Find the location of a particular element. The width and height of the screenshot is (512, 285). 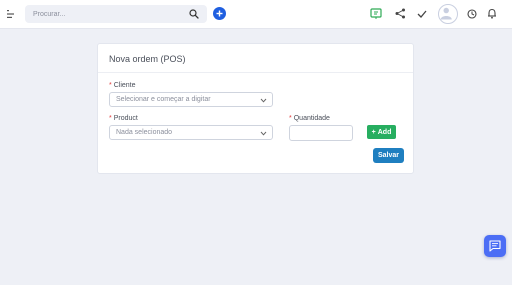

product-placeholder: Nada selecionado is located at coordinates (144, 132).